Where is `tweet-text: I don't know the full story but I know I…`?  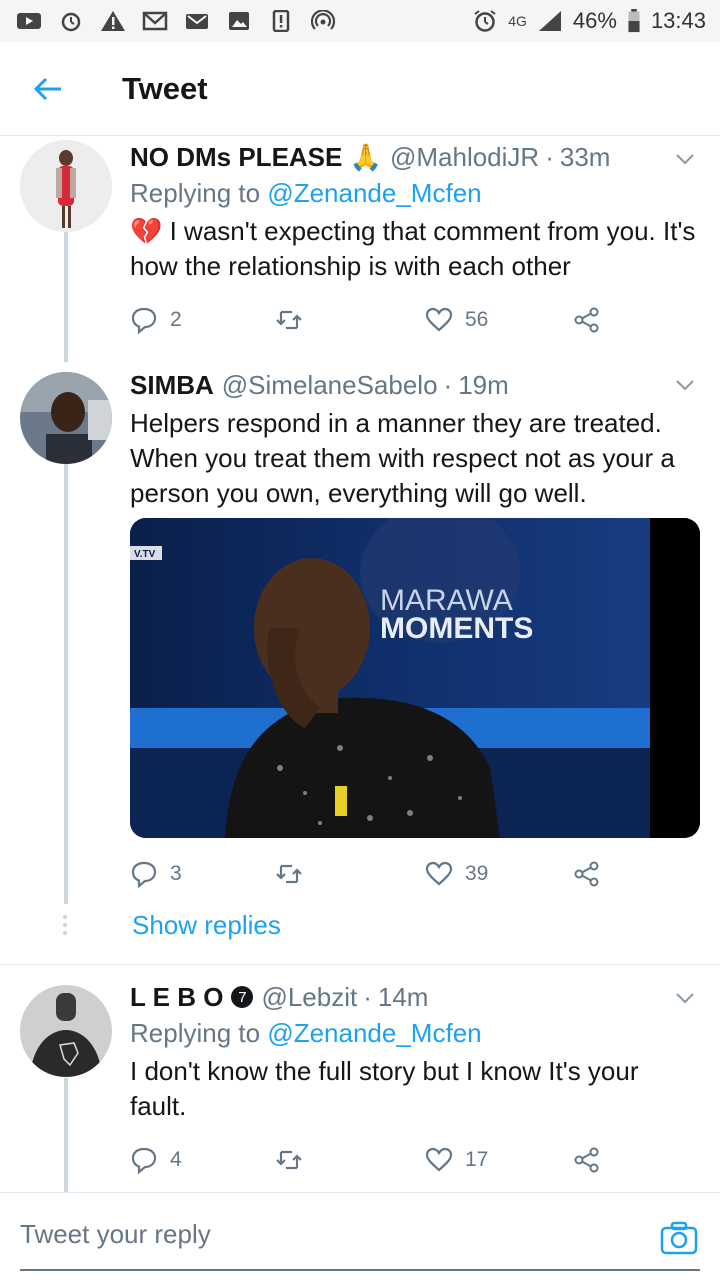
tweet-text: I don't know the full story but I know I… is located at coordinates (384, 1088).